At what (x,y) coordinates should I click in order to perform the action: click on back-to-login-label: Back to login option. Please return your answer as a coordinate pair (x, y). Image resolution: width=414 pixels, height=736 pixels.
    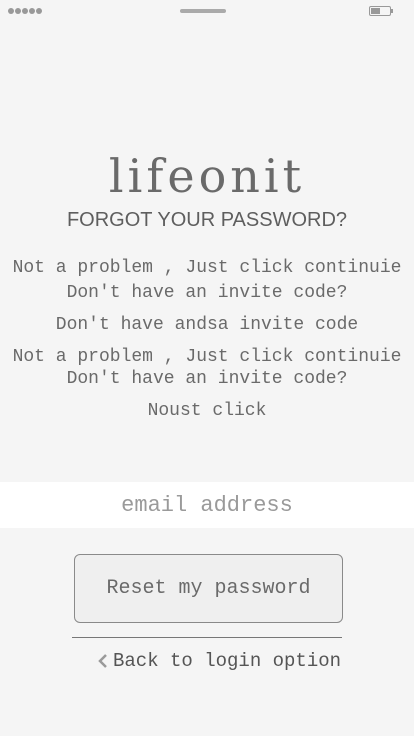
    Looking at the image, I should click on (227, 661).